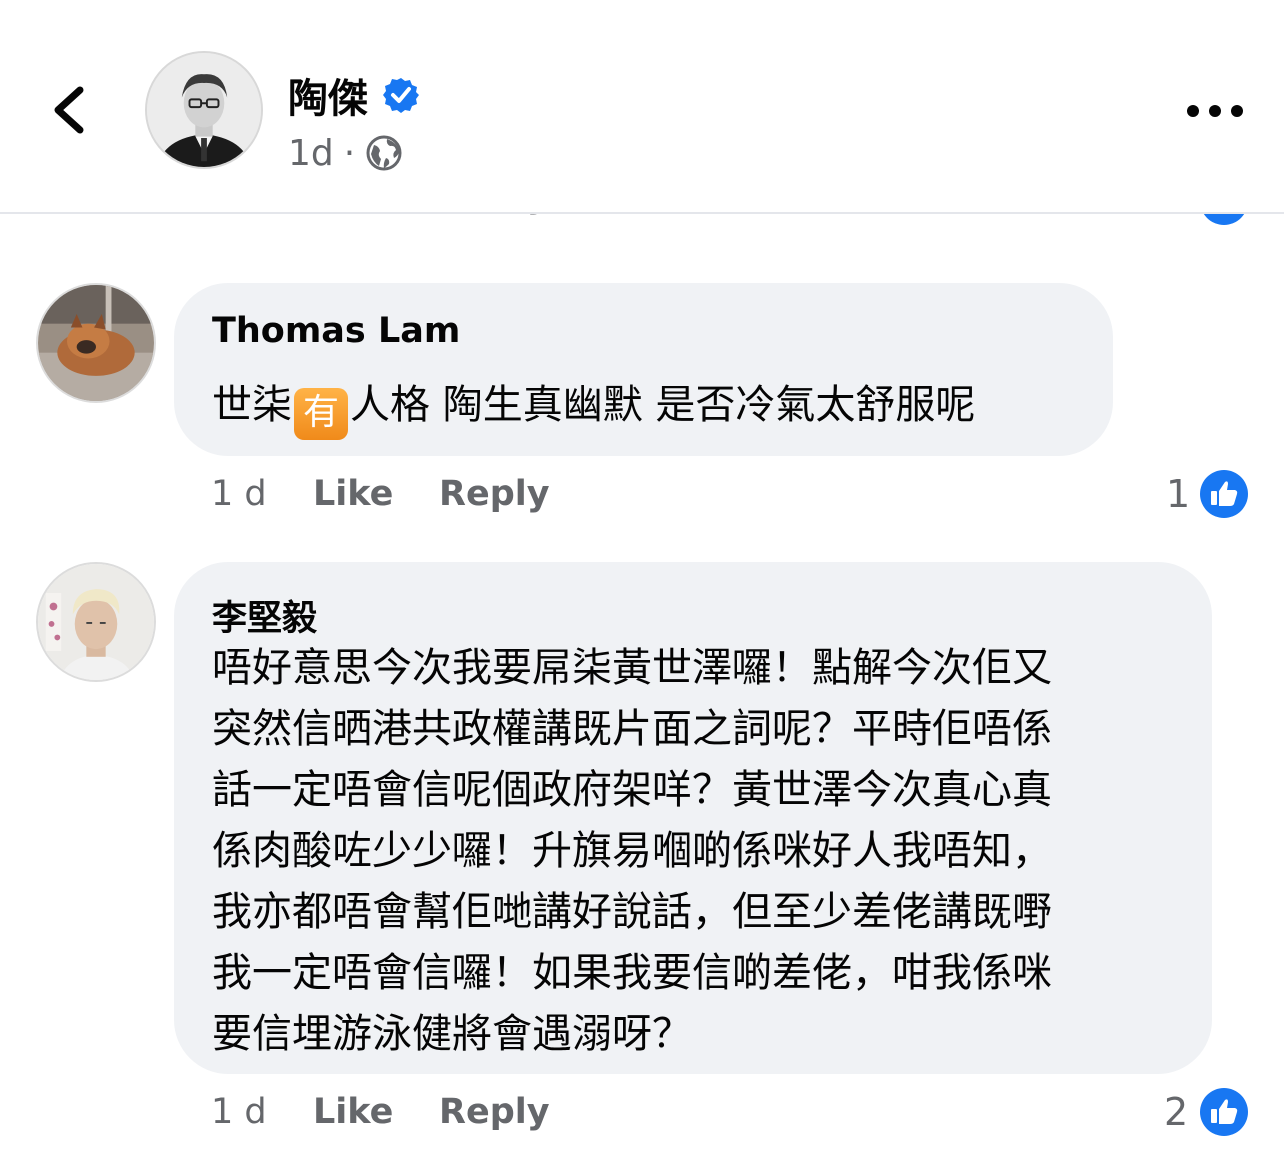  Describe the element at coordinates (401, 95) in the screenshot. I see `verified-badge-icon` at that location.